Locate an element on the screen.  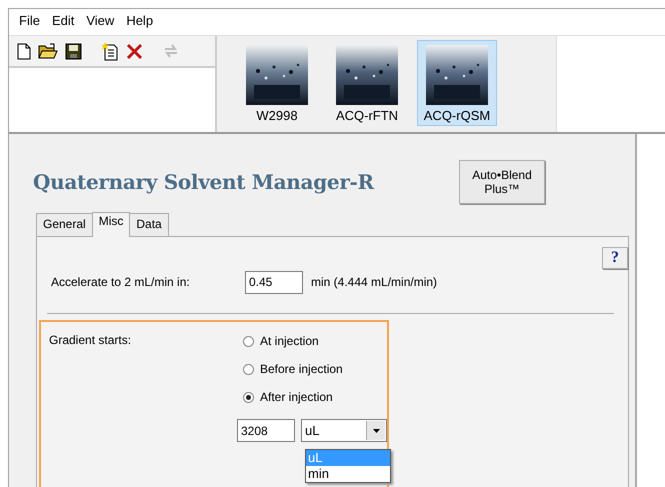
tab: Misc is located at coordinates (111, 224).